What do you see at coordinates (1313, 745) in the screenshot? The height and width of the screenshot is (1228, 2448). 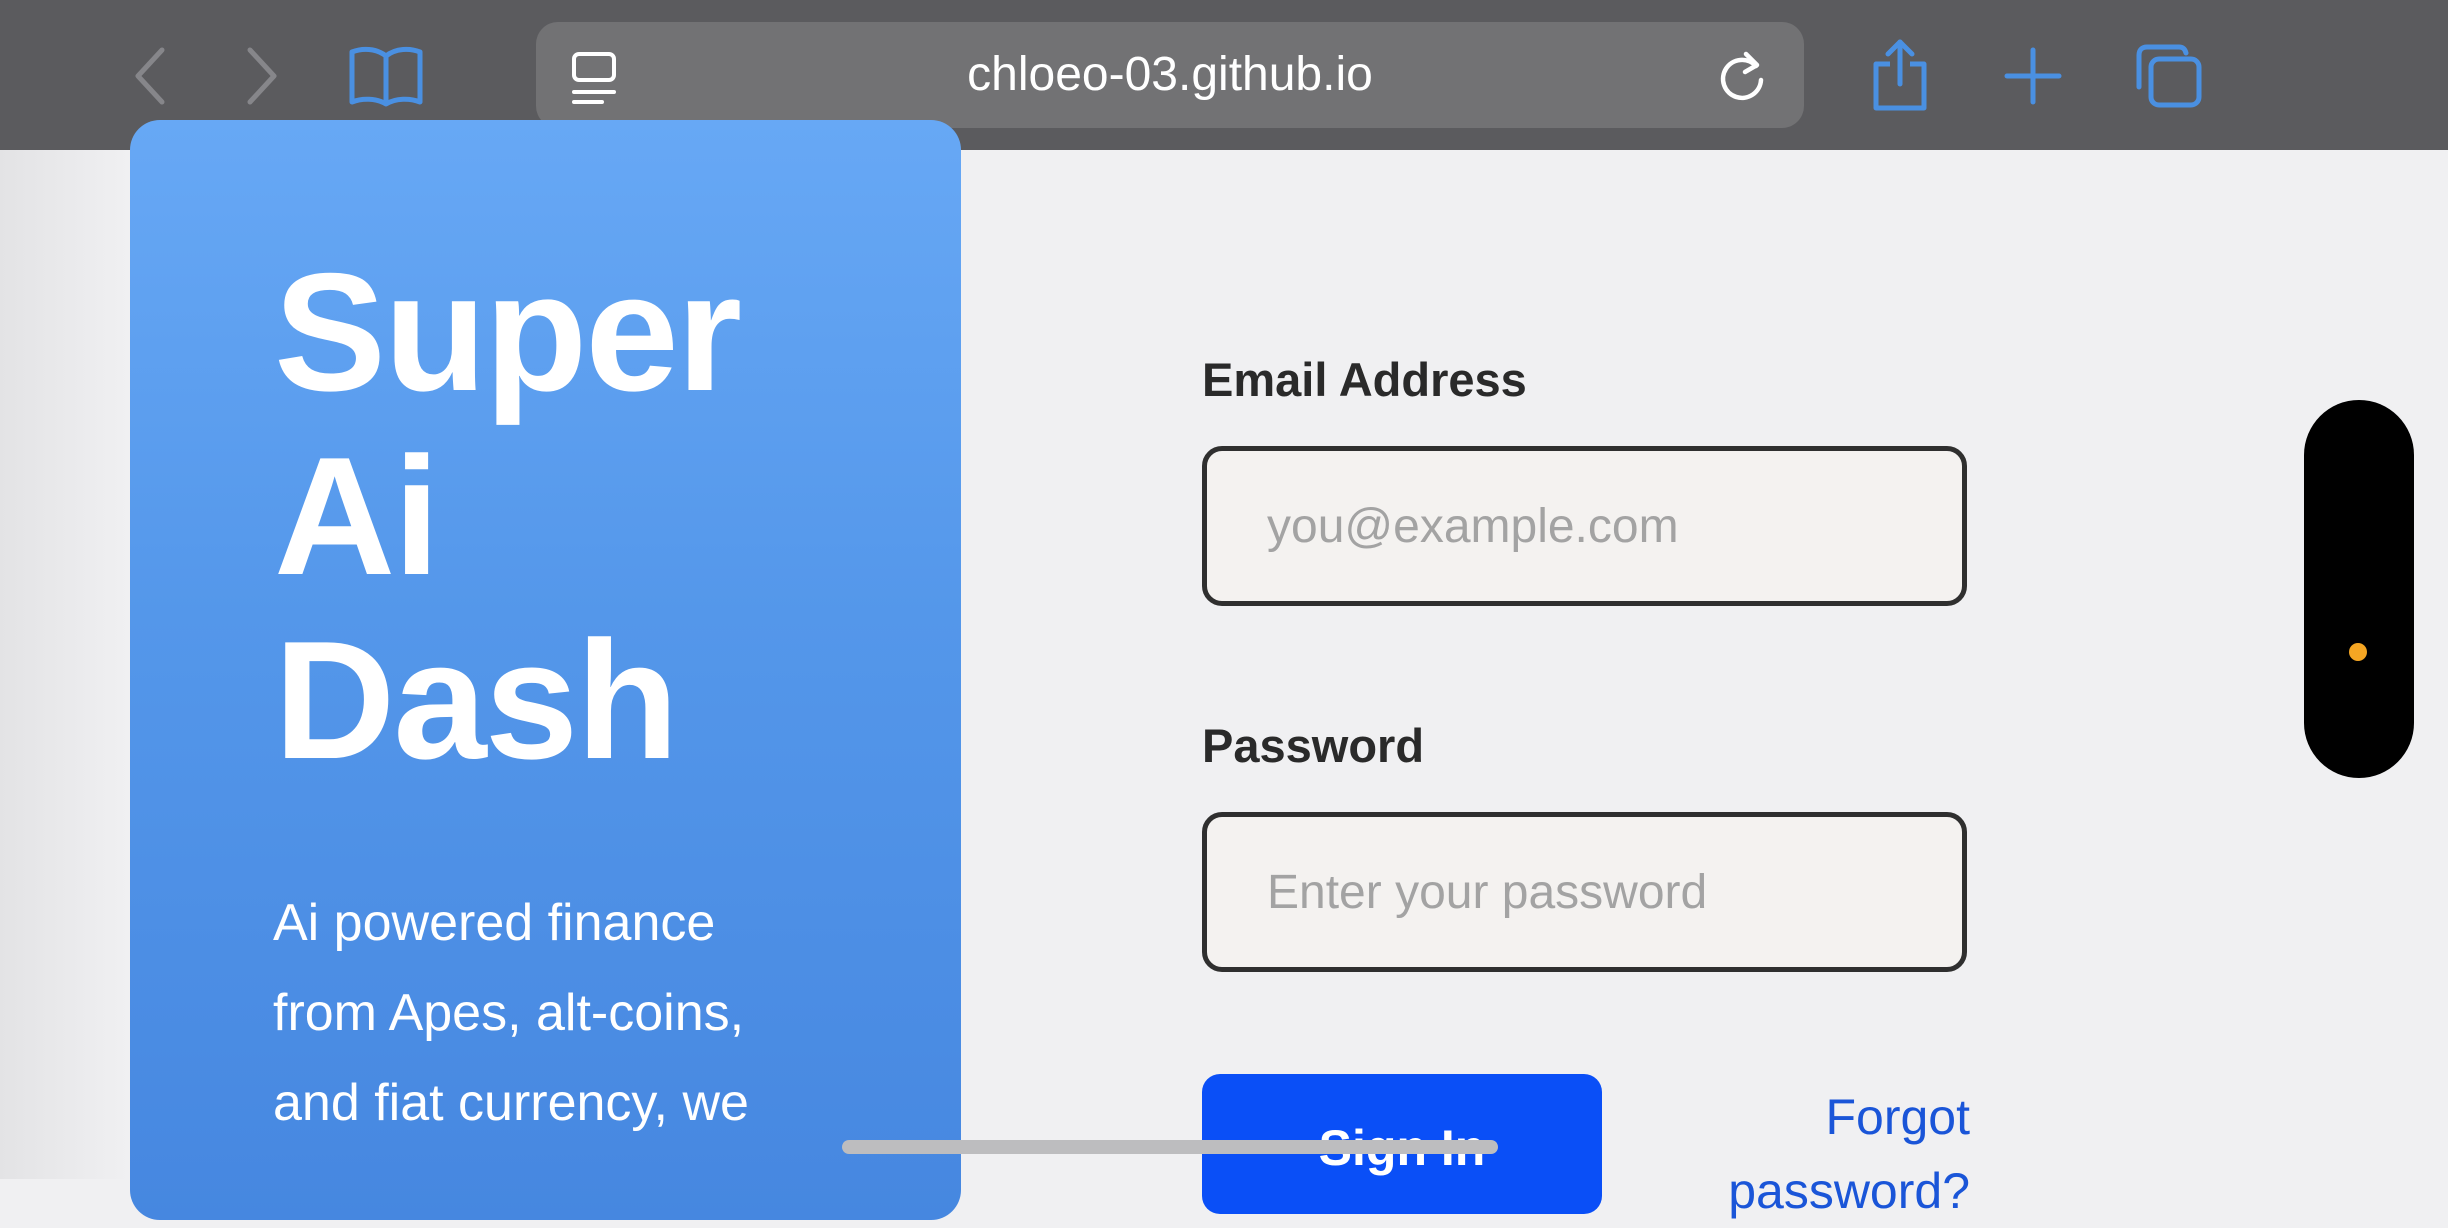 I see `password-label: Password` at bounding box center [1313, 745].